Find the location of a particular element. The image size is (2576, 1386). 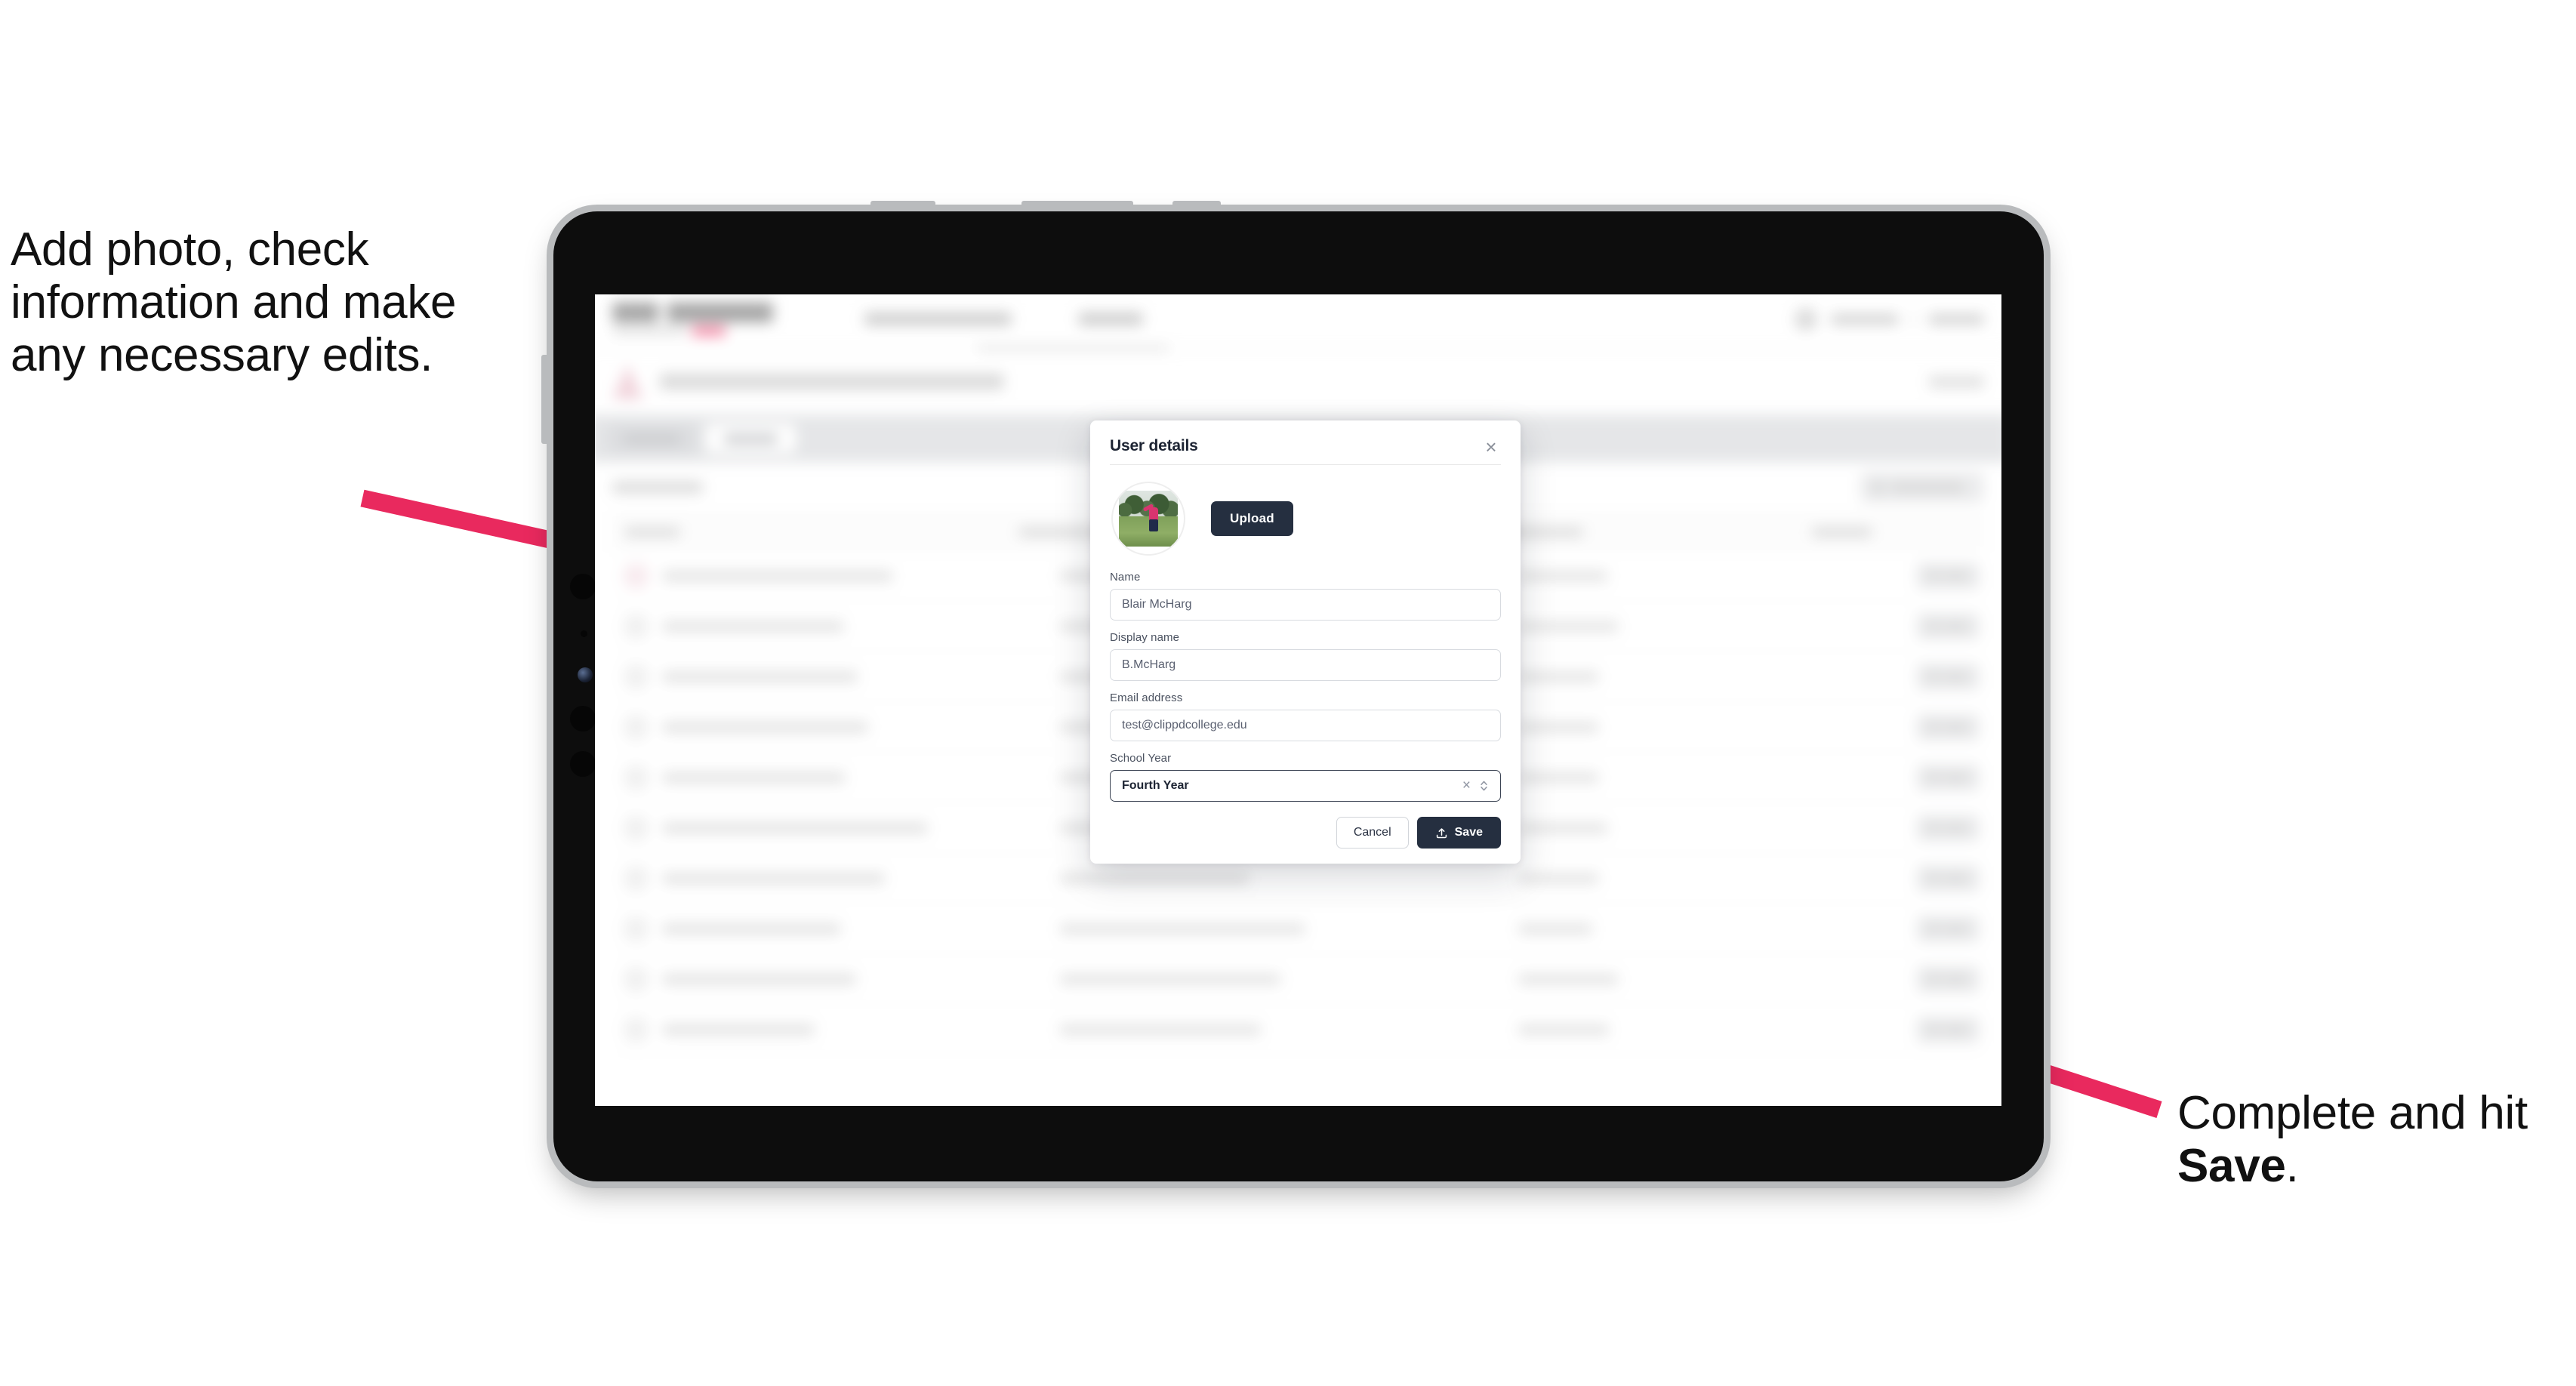

email-field-label: Email address is located at coordinates (1146, 697).